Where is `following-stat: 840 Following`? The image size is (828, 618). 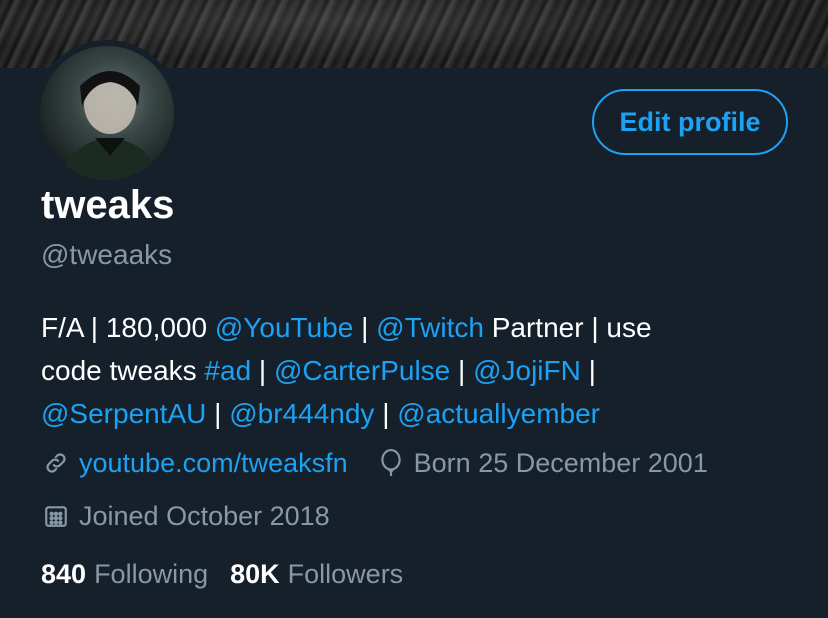 following-stat: 840 Following is located at coordinates (124, 574).